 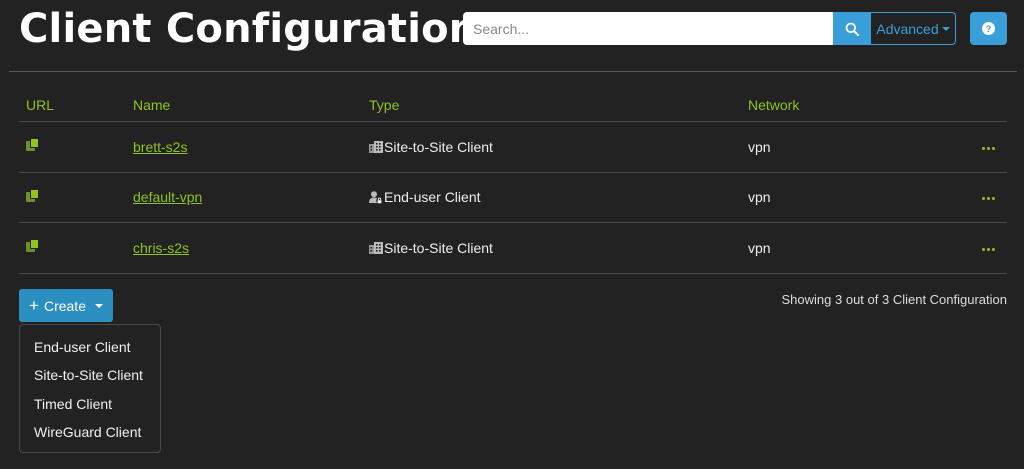 What do you see at coordinates (251, 105) in the screenshot?
I see `column-header-name: Name` at bounding box center [251, 105].